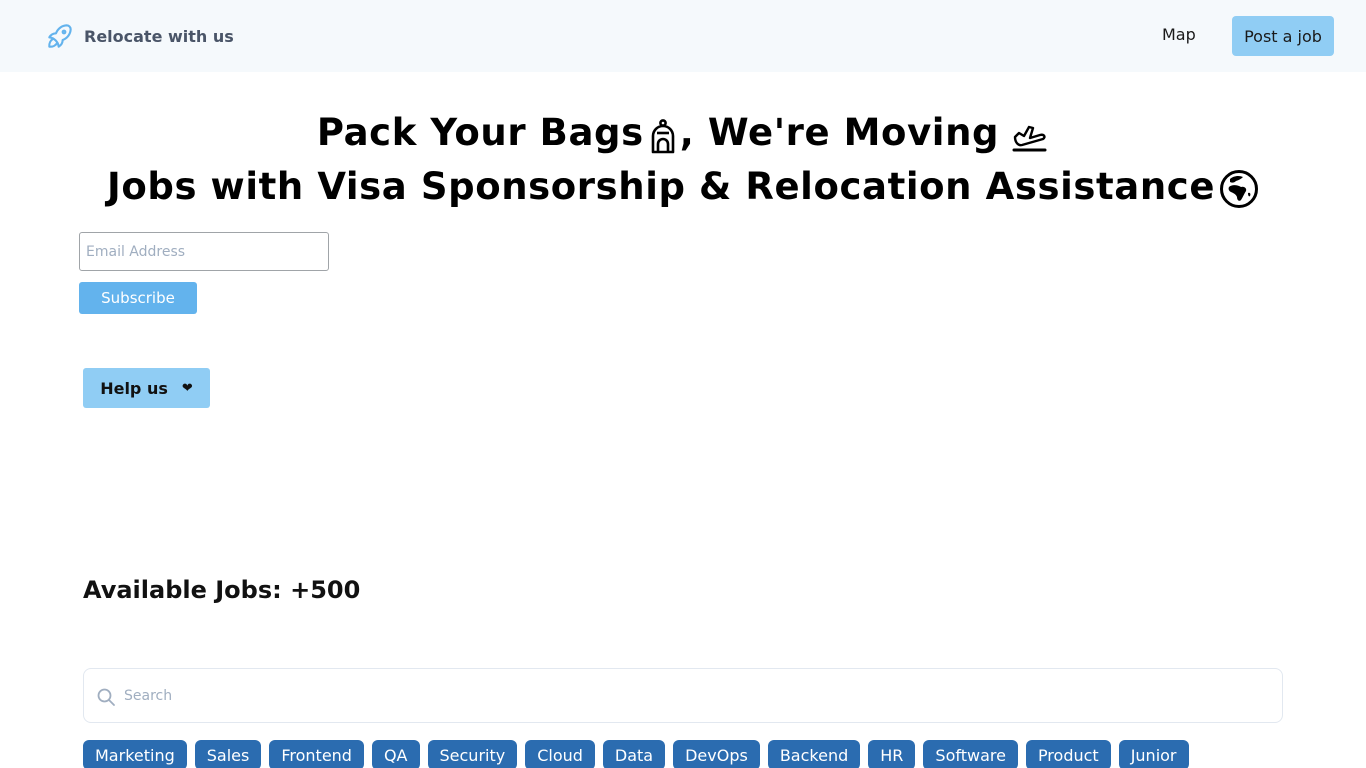  Describe the element at coordinates (222, 590) in the screenshot. I see `available-jobs-heading: Available Jobs: +500` at that location.